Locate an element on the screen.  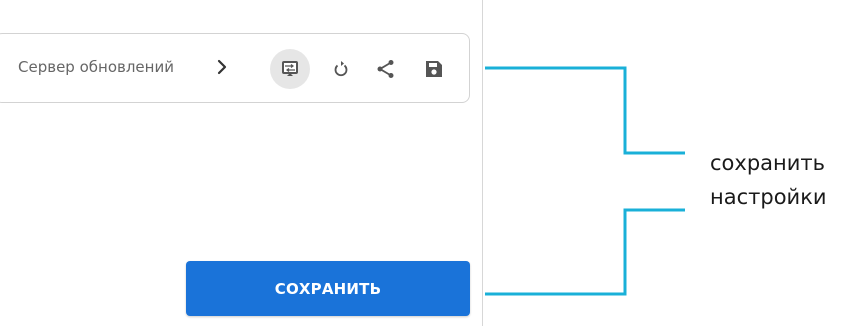
terminal-icon is located at coordinates (290, 68).